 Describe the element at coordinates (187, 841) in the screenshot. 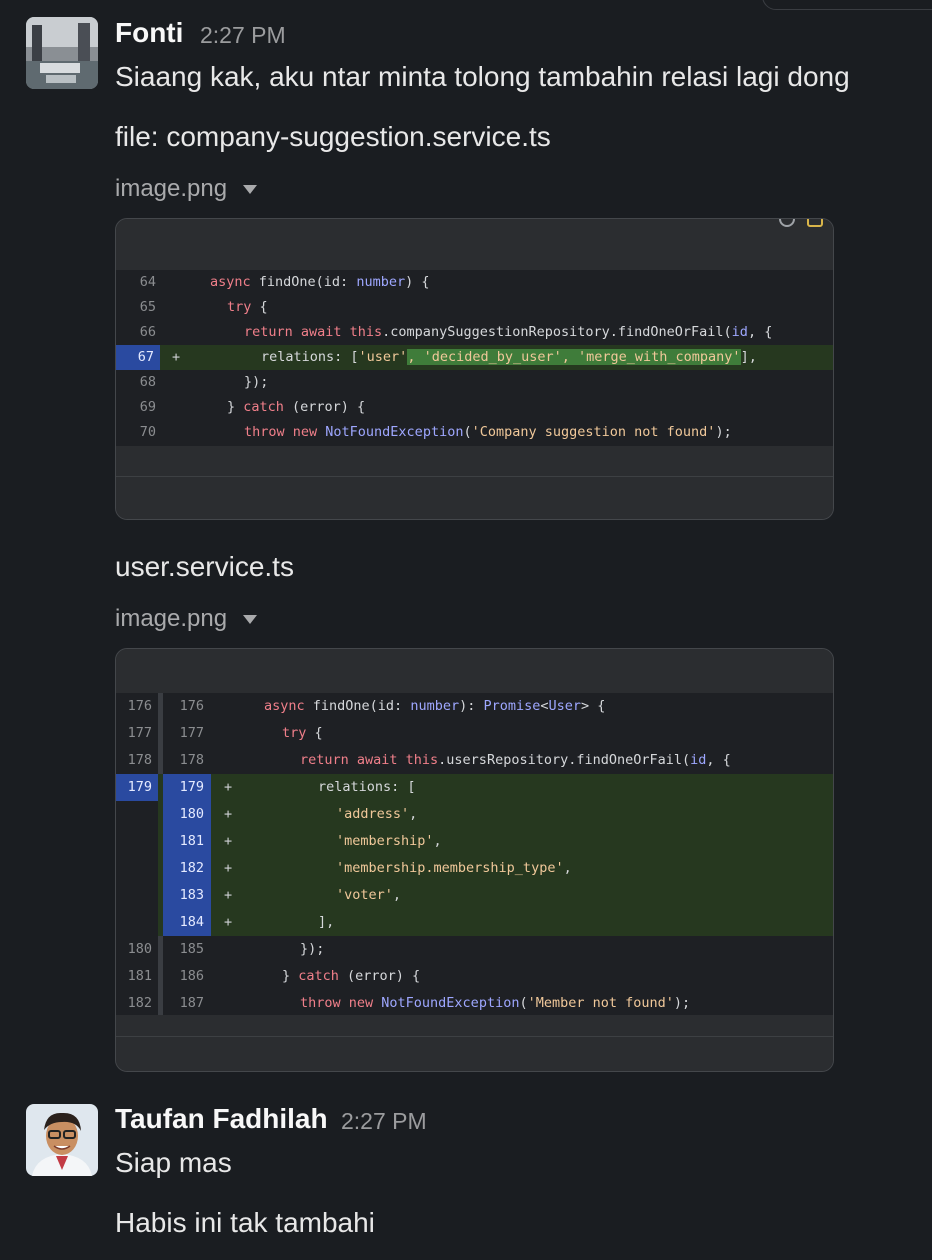

I see `new-line-number: 181` at that location.